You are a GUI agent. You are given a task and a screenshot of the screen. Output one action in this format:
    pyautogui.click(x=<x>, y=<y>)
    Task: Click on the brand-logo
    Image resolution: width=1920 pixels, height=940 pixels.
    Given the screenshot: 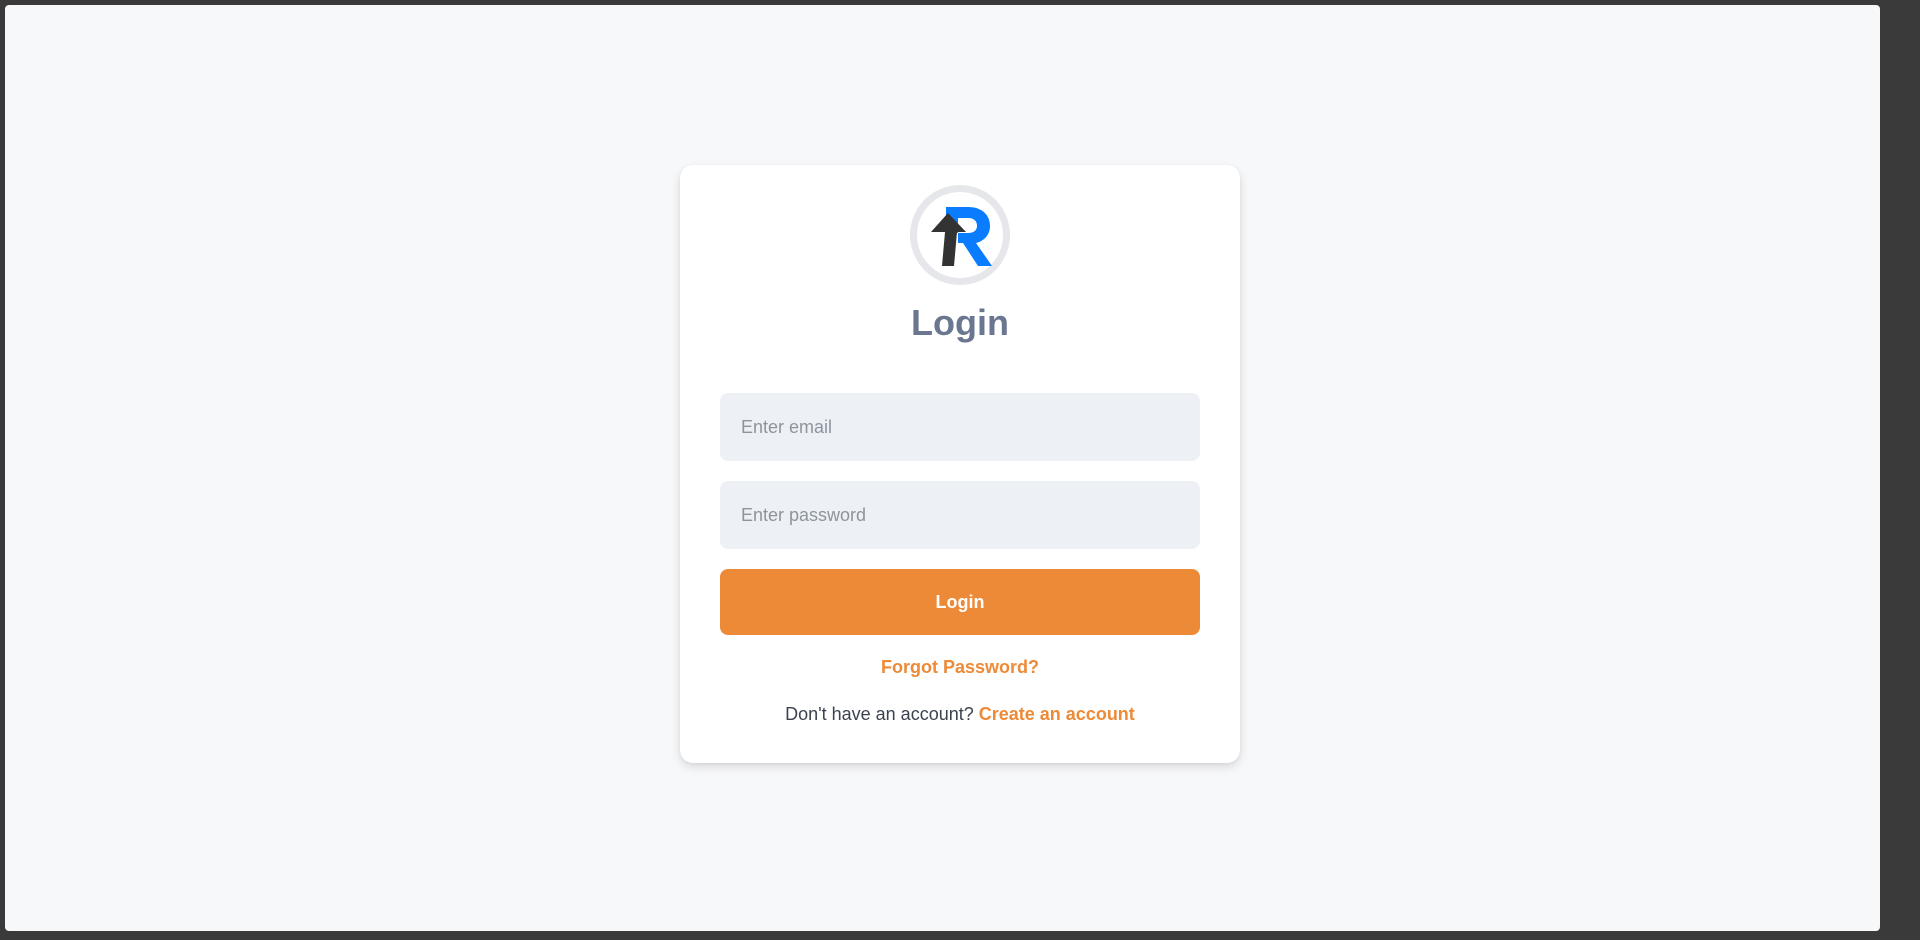 What is the action you would take?
    pyautogui.click(x=960, y=235)
    